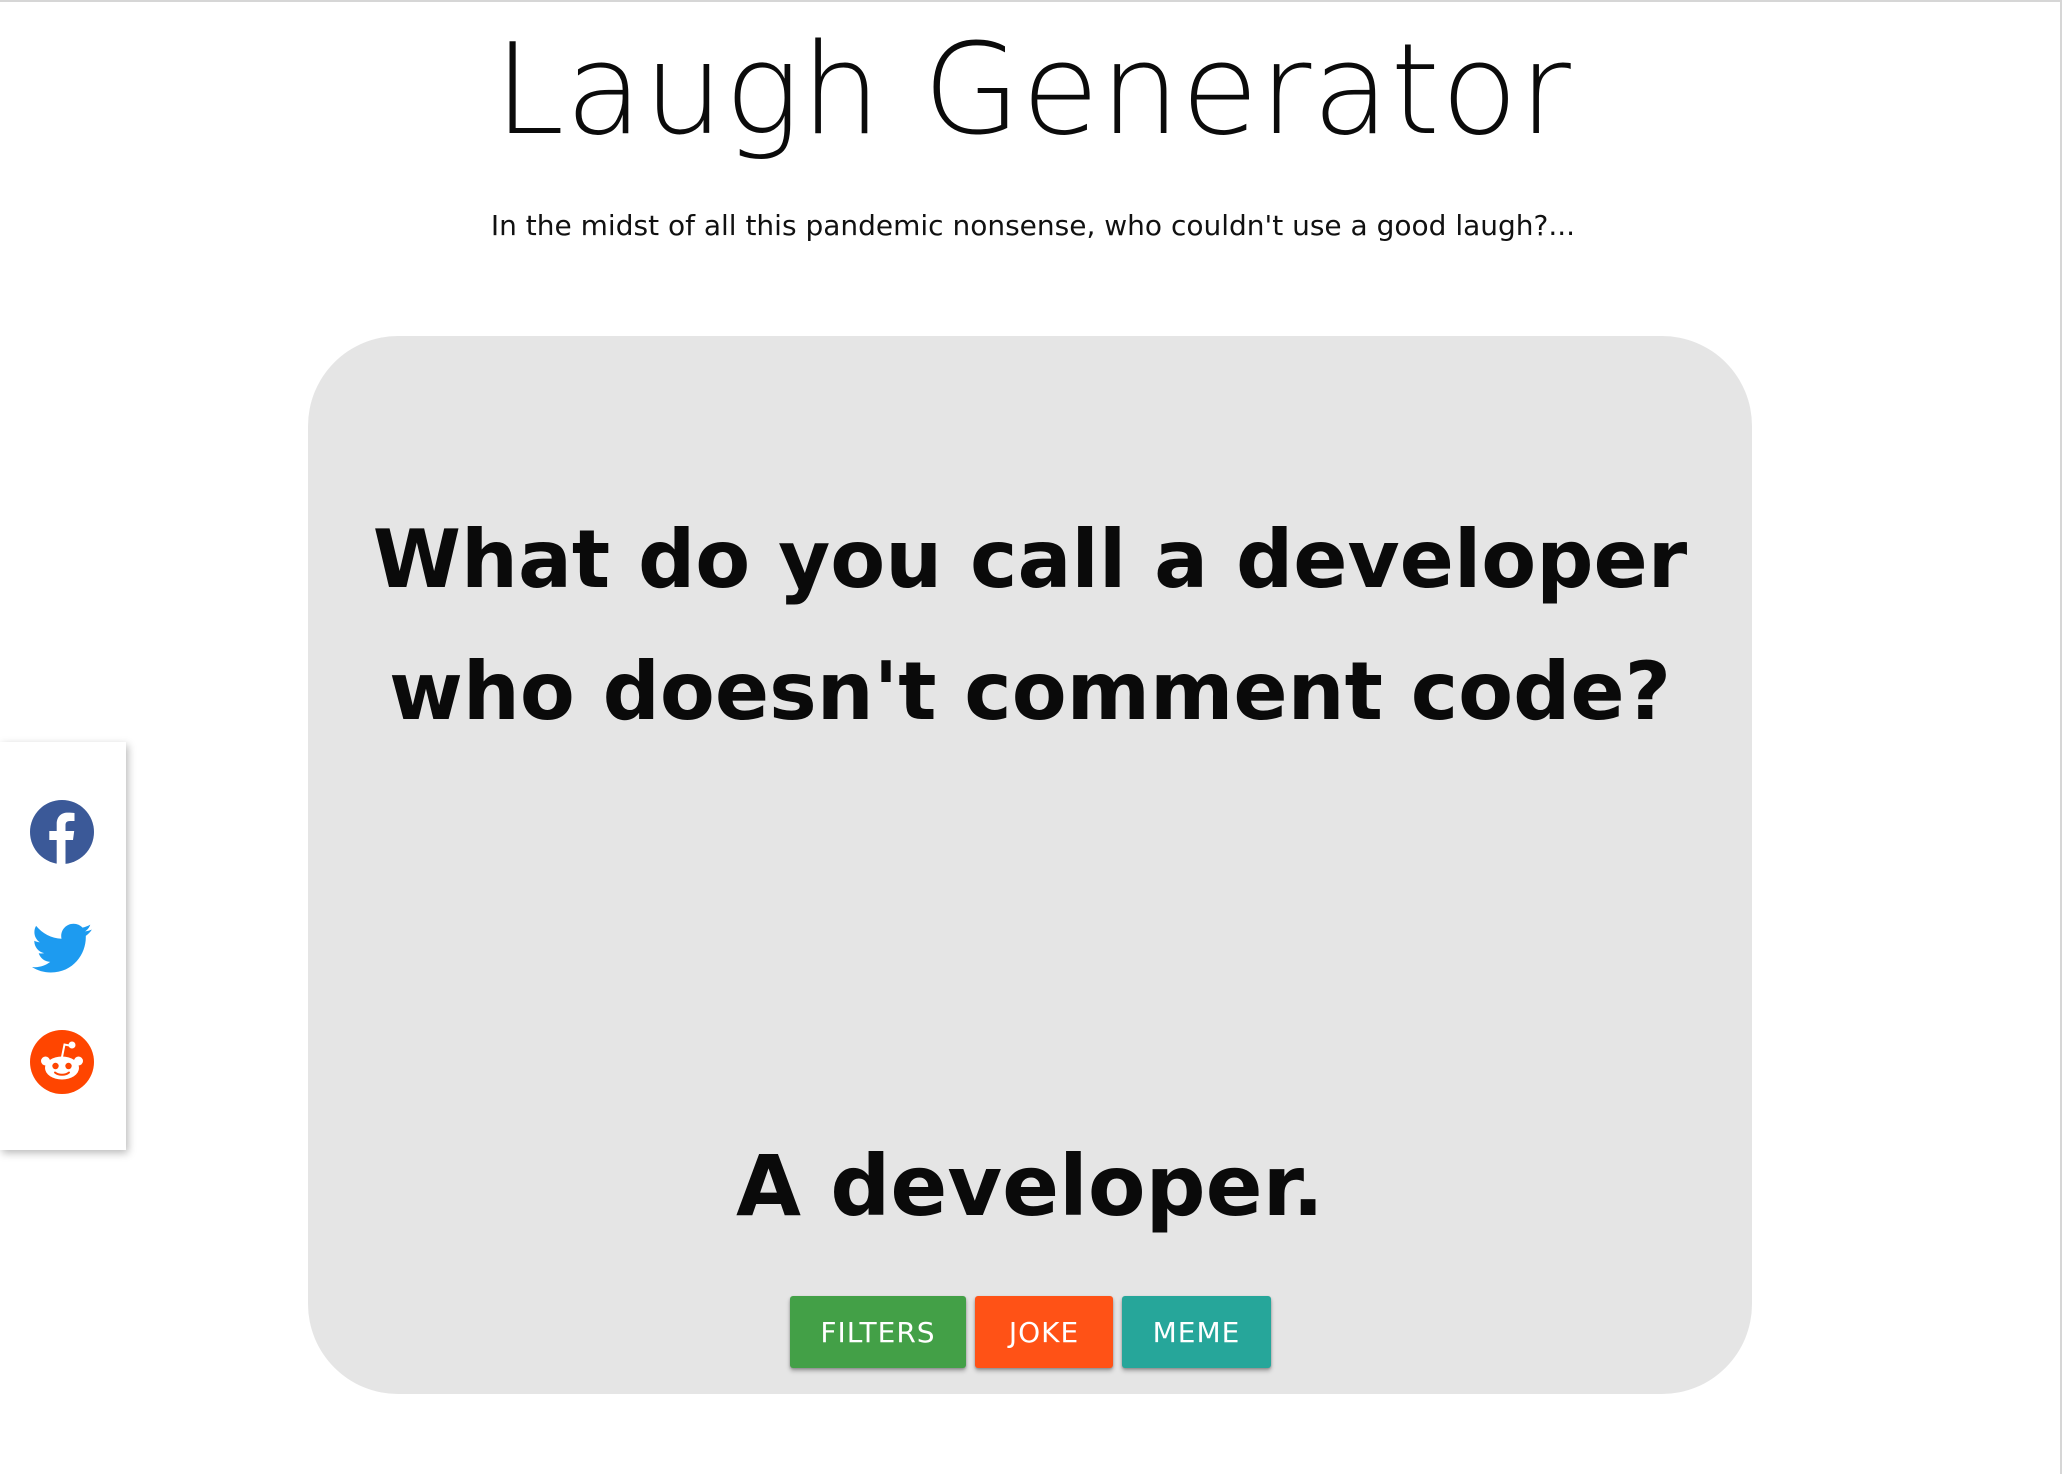  I want to click on joke-button: JOKE, so click(1044, 1332).